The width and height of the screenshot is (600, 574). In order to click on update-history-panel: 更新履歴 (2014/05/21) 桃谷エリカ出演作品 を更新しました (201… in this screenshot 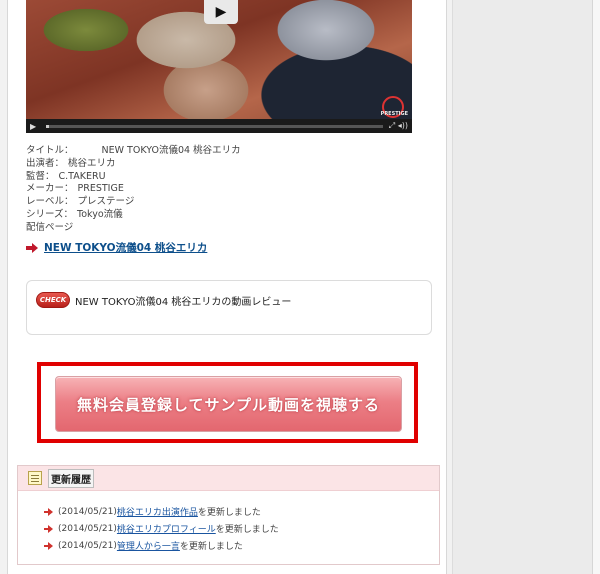, I will do `click(228, 515)`.